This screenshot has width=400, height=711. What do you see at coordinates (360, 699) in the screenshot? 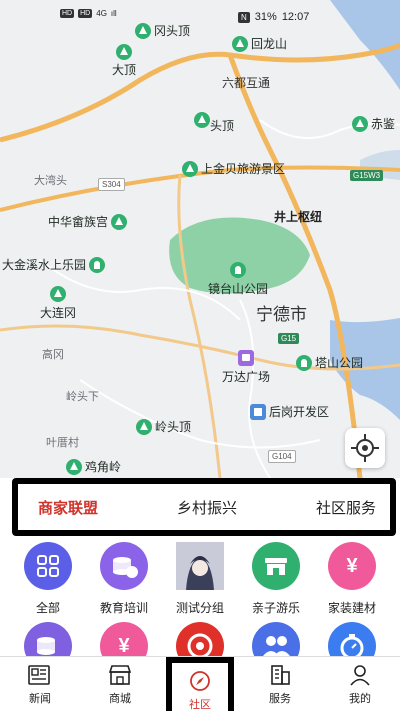
I see `nav-label: 我的` at bounding box center [360, 699].